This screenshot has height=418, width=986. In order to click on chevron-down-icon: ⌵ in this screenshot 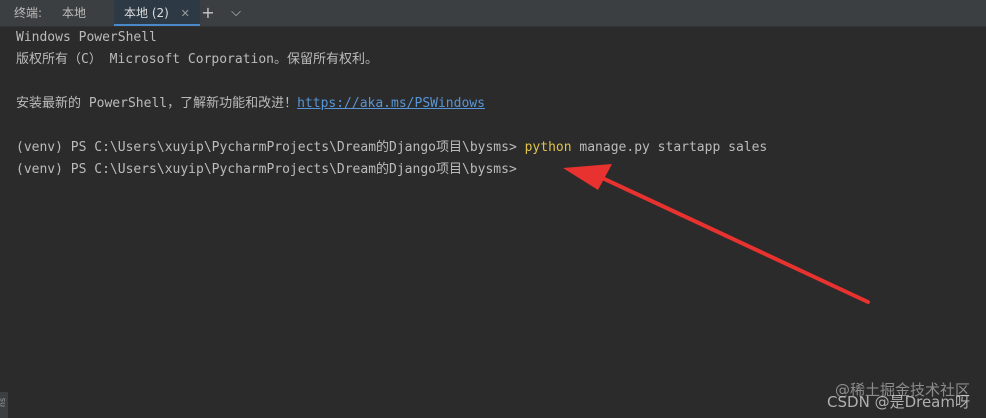, I will do `click(236, 13)`.